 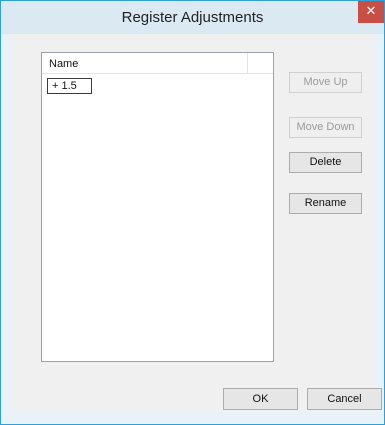 What do you see at coordinates (69, 86) in the screenshot?
I see `list-item-edit-field: + 1.5` at bounding box center [69, 86].